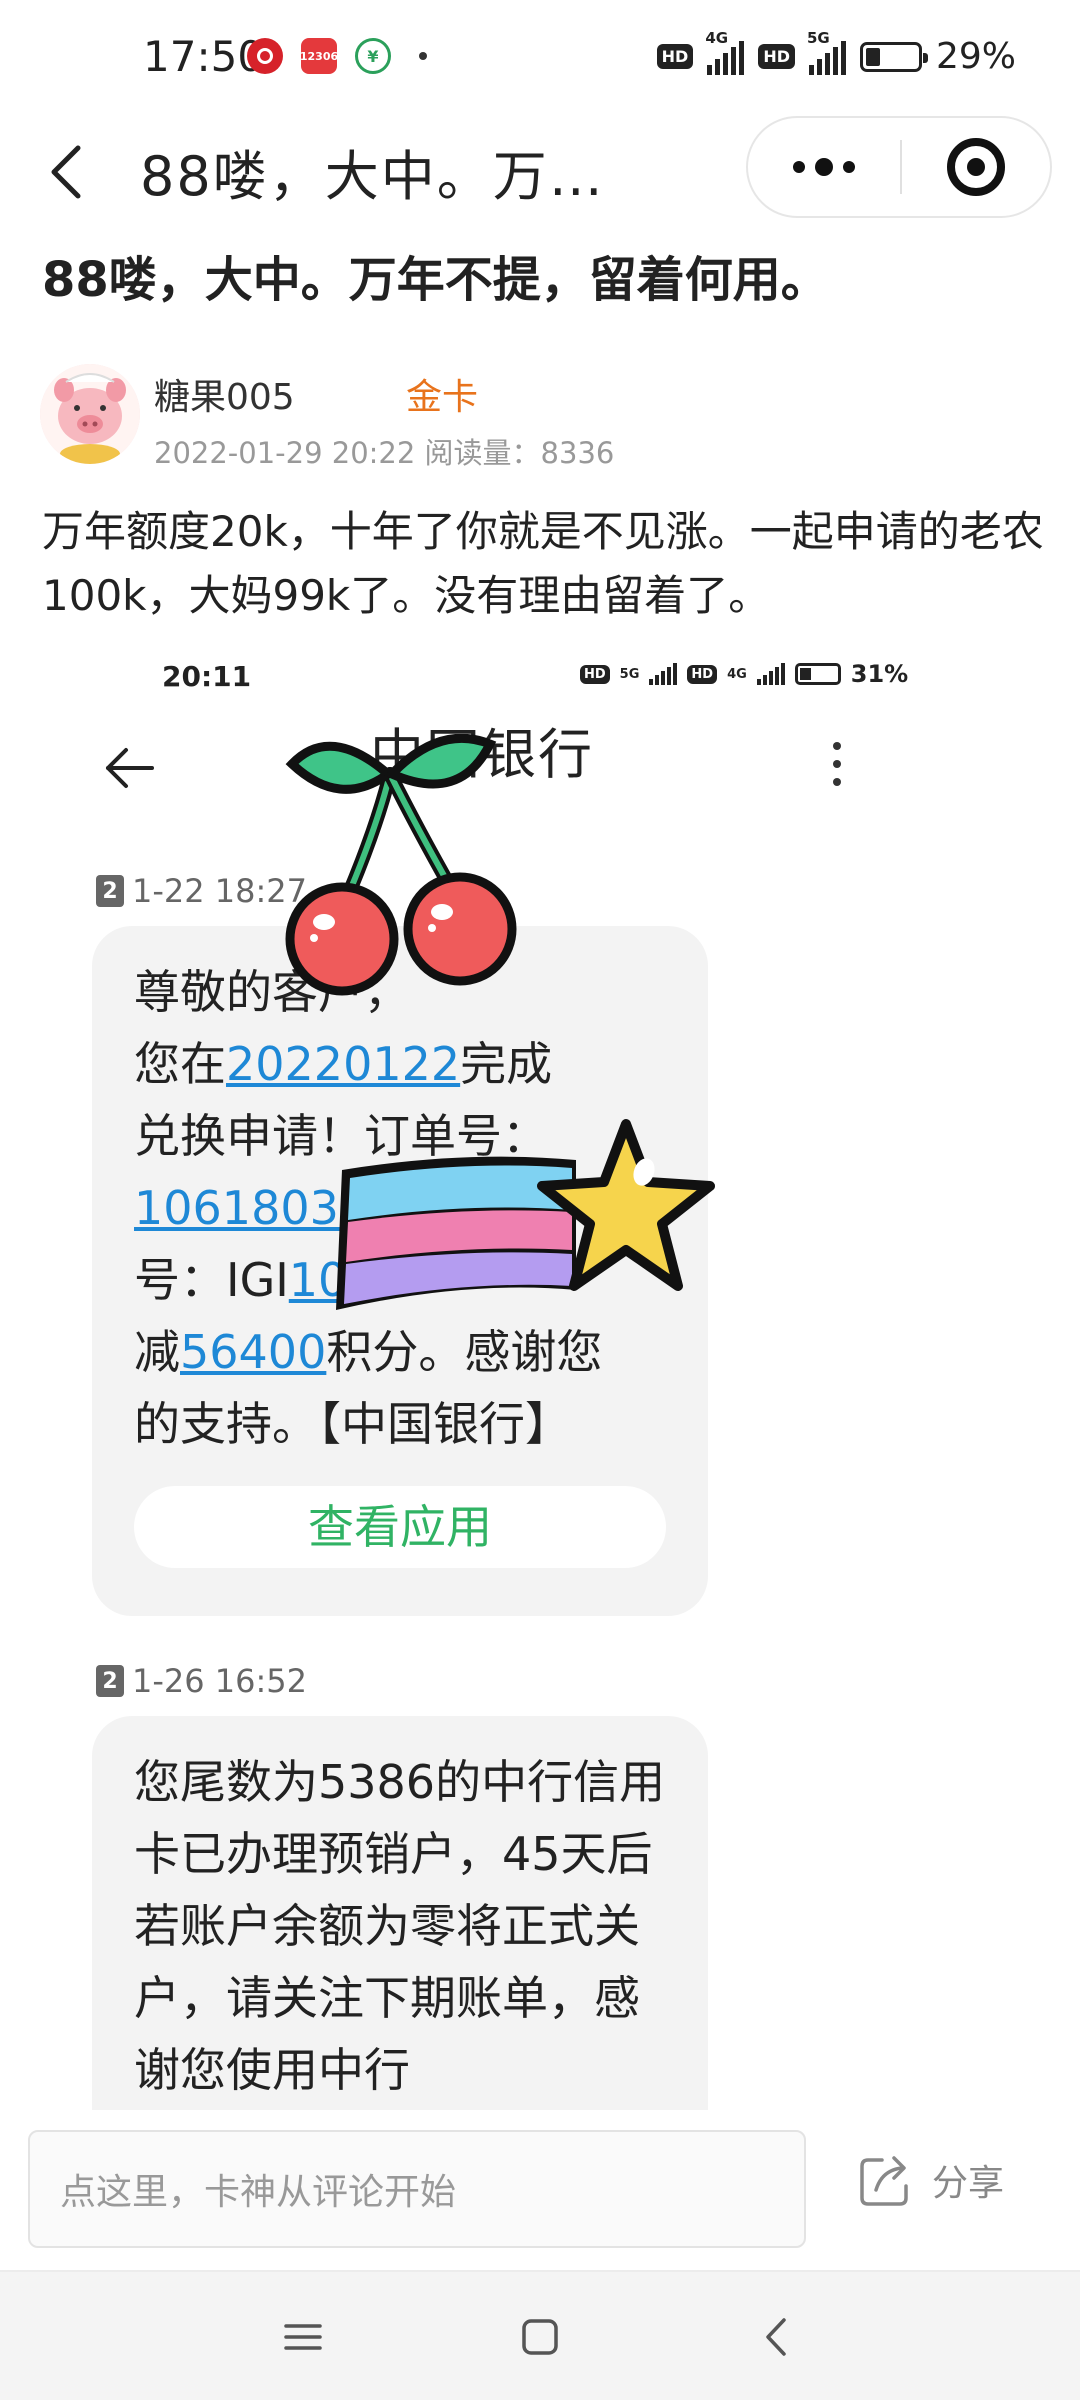 Image resolution: width=1080 pixels, height=2400 pixels. What do you see at coordinates (265, 56) in the screenshot?
I see `bank-app-icon` at bounding box center [265, 56].